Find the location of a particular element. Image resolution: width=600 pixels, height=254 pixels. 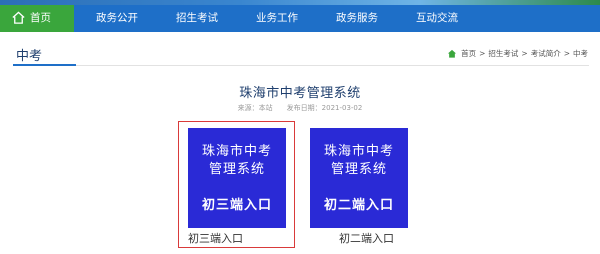

breadcrumb: 首页 > 招生考试 > 考试简介 > 中考 is located at coordinates (517, 53).